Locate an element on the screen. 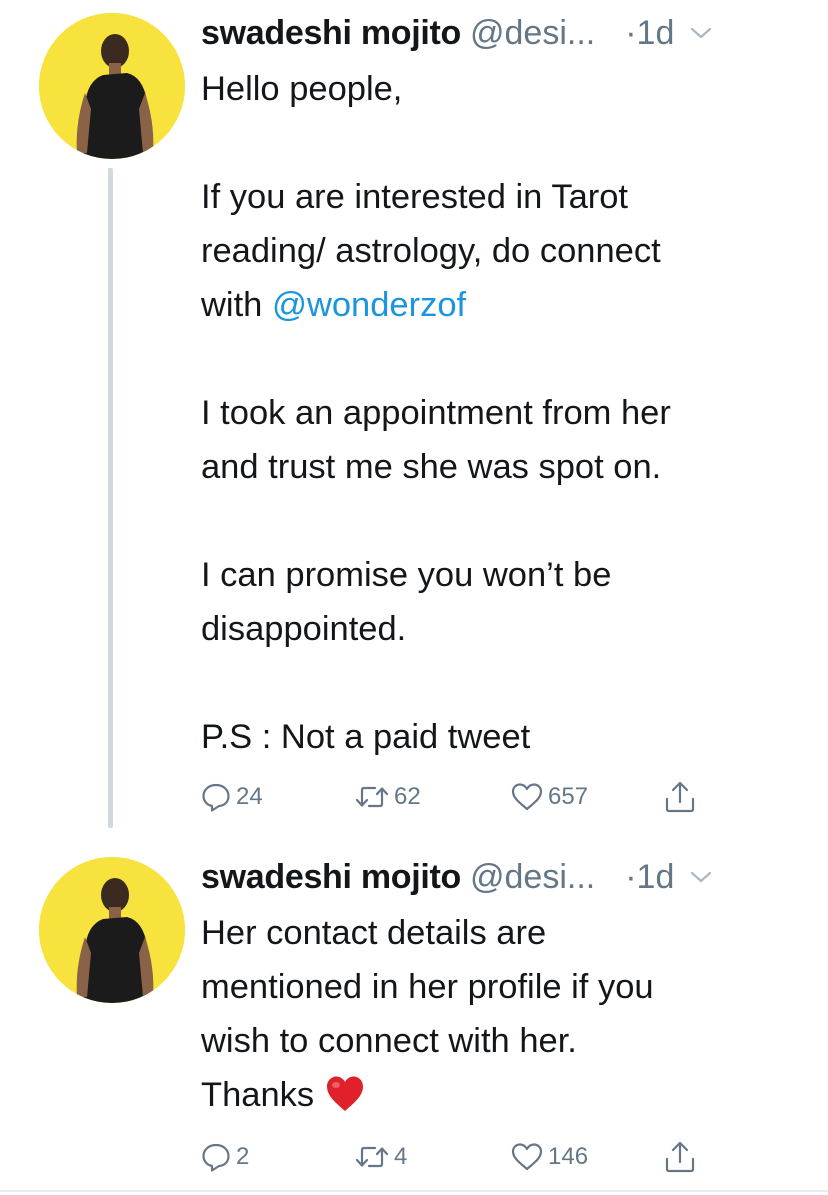  reply-button: 2 is located at coordinates (224, 1157).